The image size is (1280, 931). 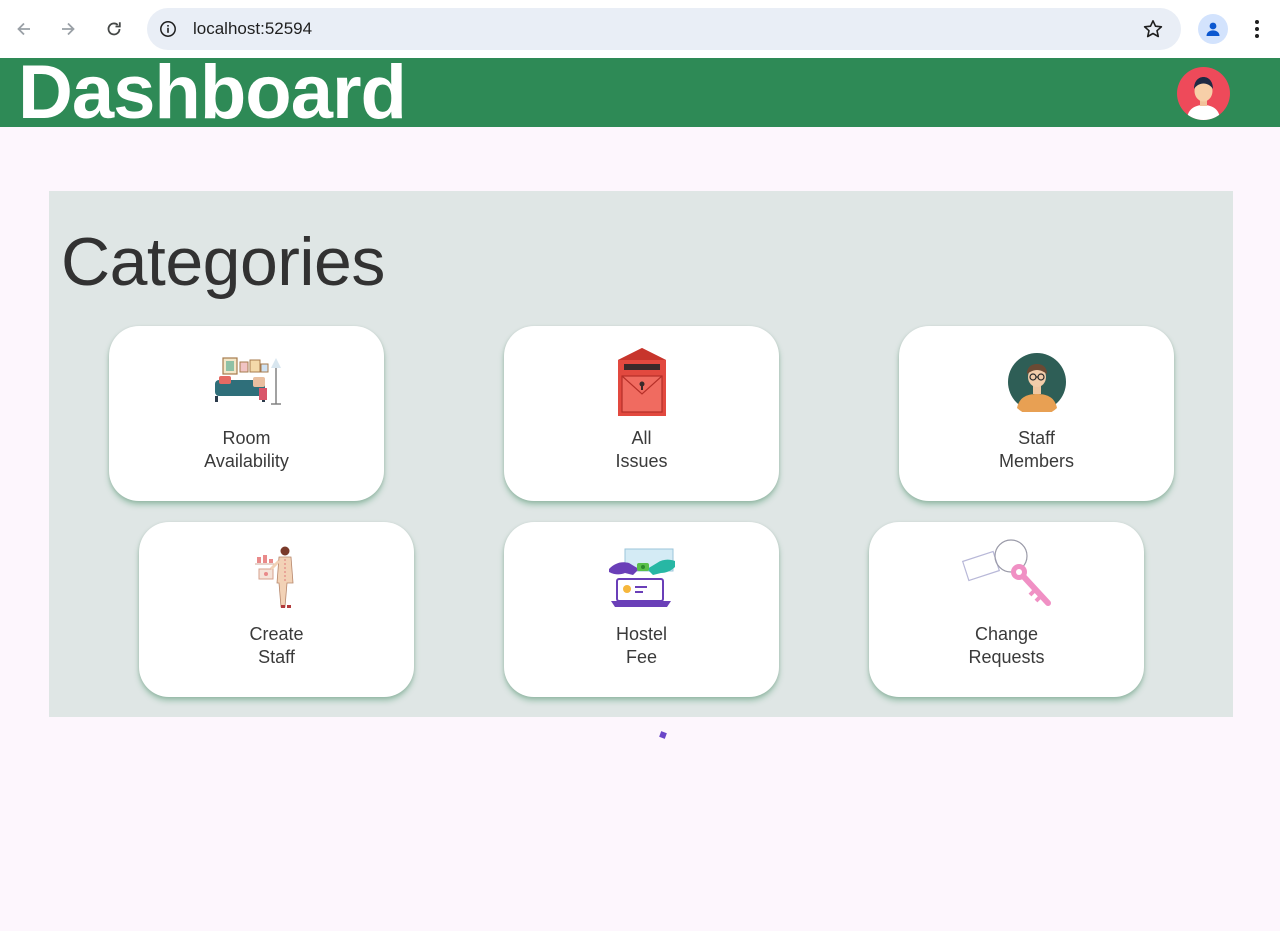 I want to click on loading-indicator, so click(x=663, y=735).